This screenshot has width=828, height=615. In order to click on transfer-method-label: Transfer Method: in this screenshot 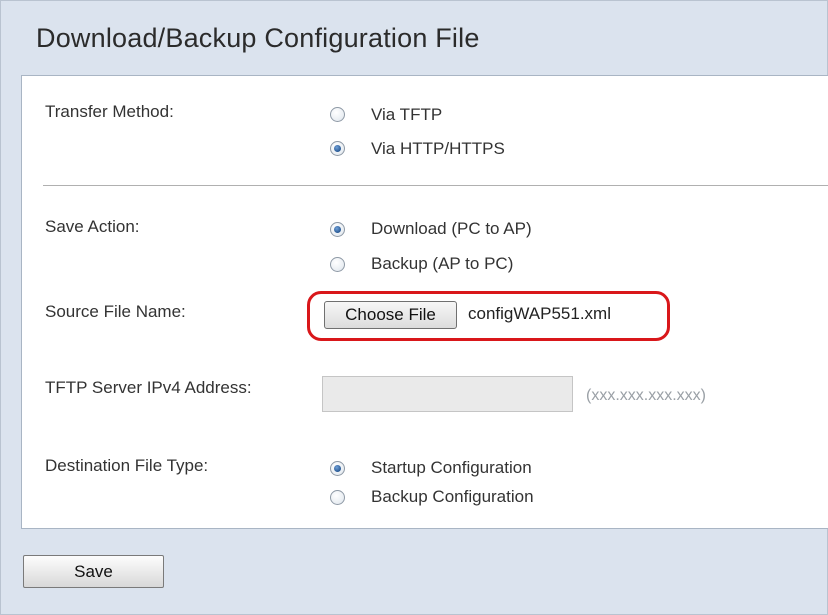, I will do `click(109, 111)`.